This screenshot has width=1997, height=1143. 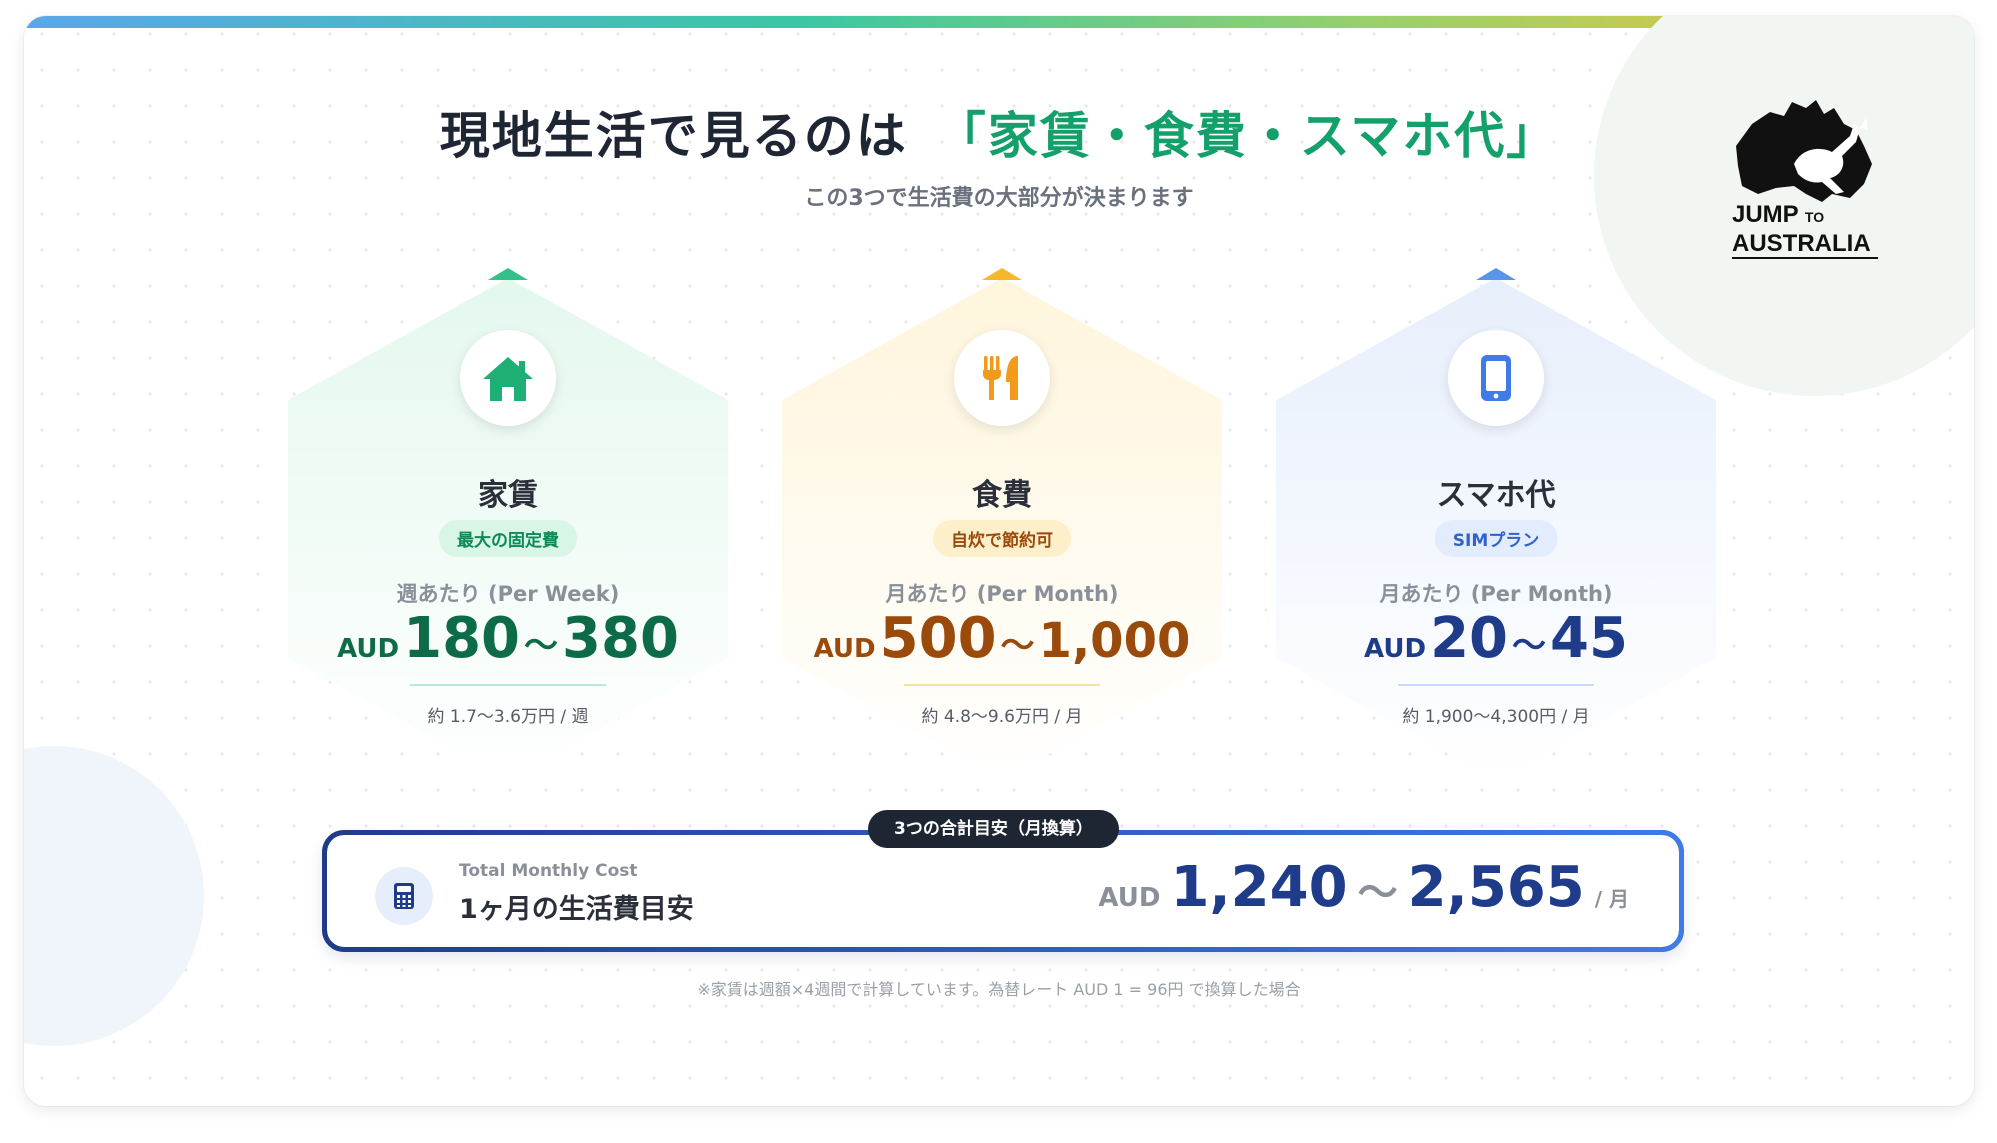 I want to click on card-amount: AUD20 ～45, so click(x=1496, y=638).